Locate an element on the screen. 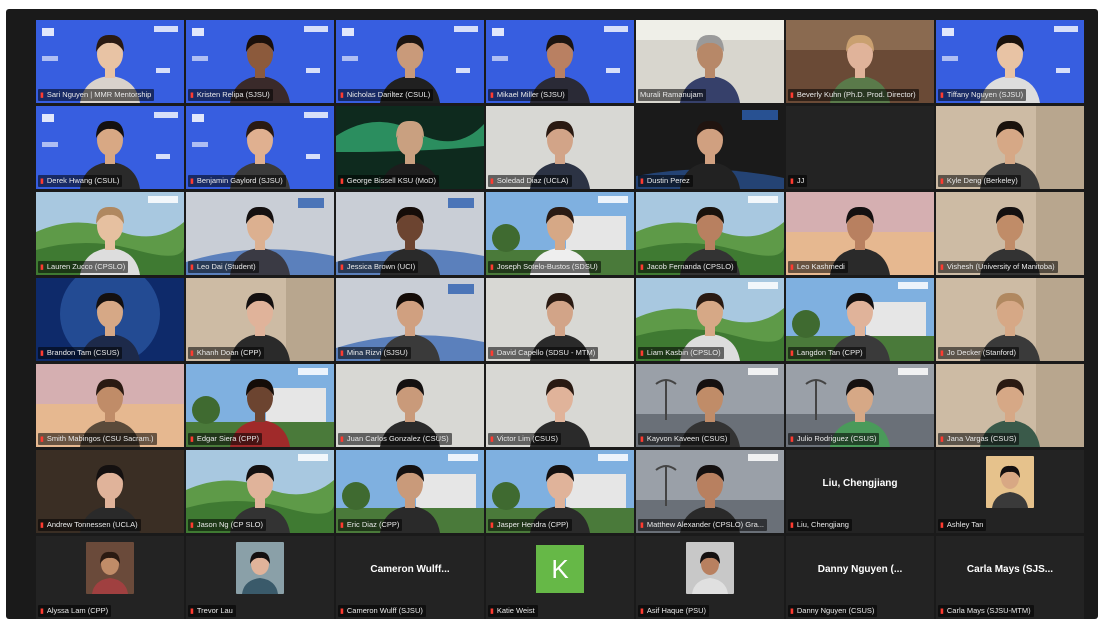 The image size is (1104, 623). participant-name: Smith Mabingos (CSU Sacram.) is located at coordinates (100, 438).